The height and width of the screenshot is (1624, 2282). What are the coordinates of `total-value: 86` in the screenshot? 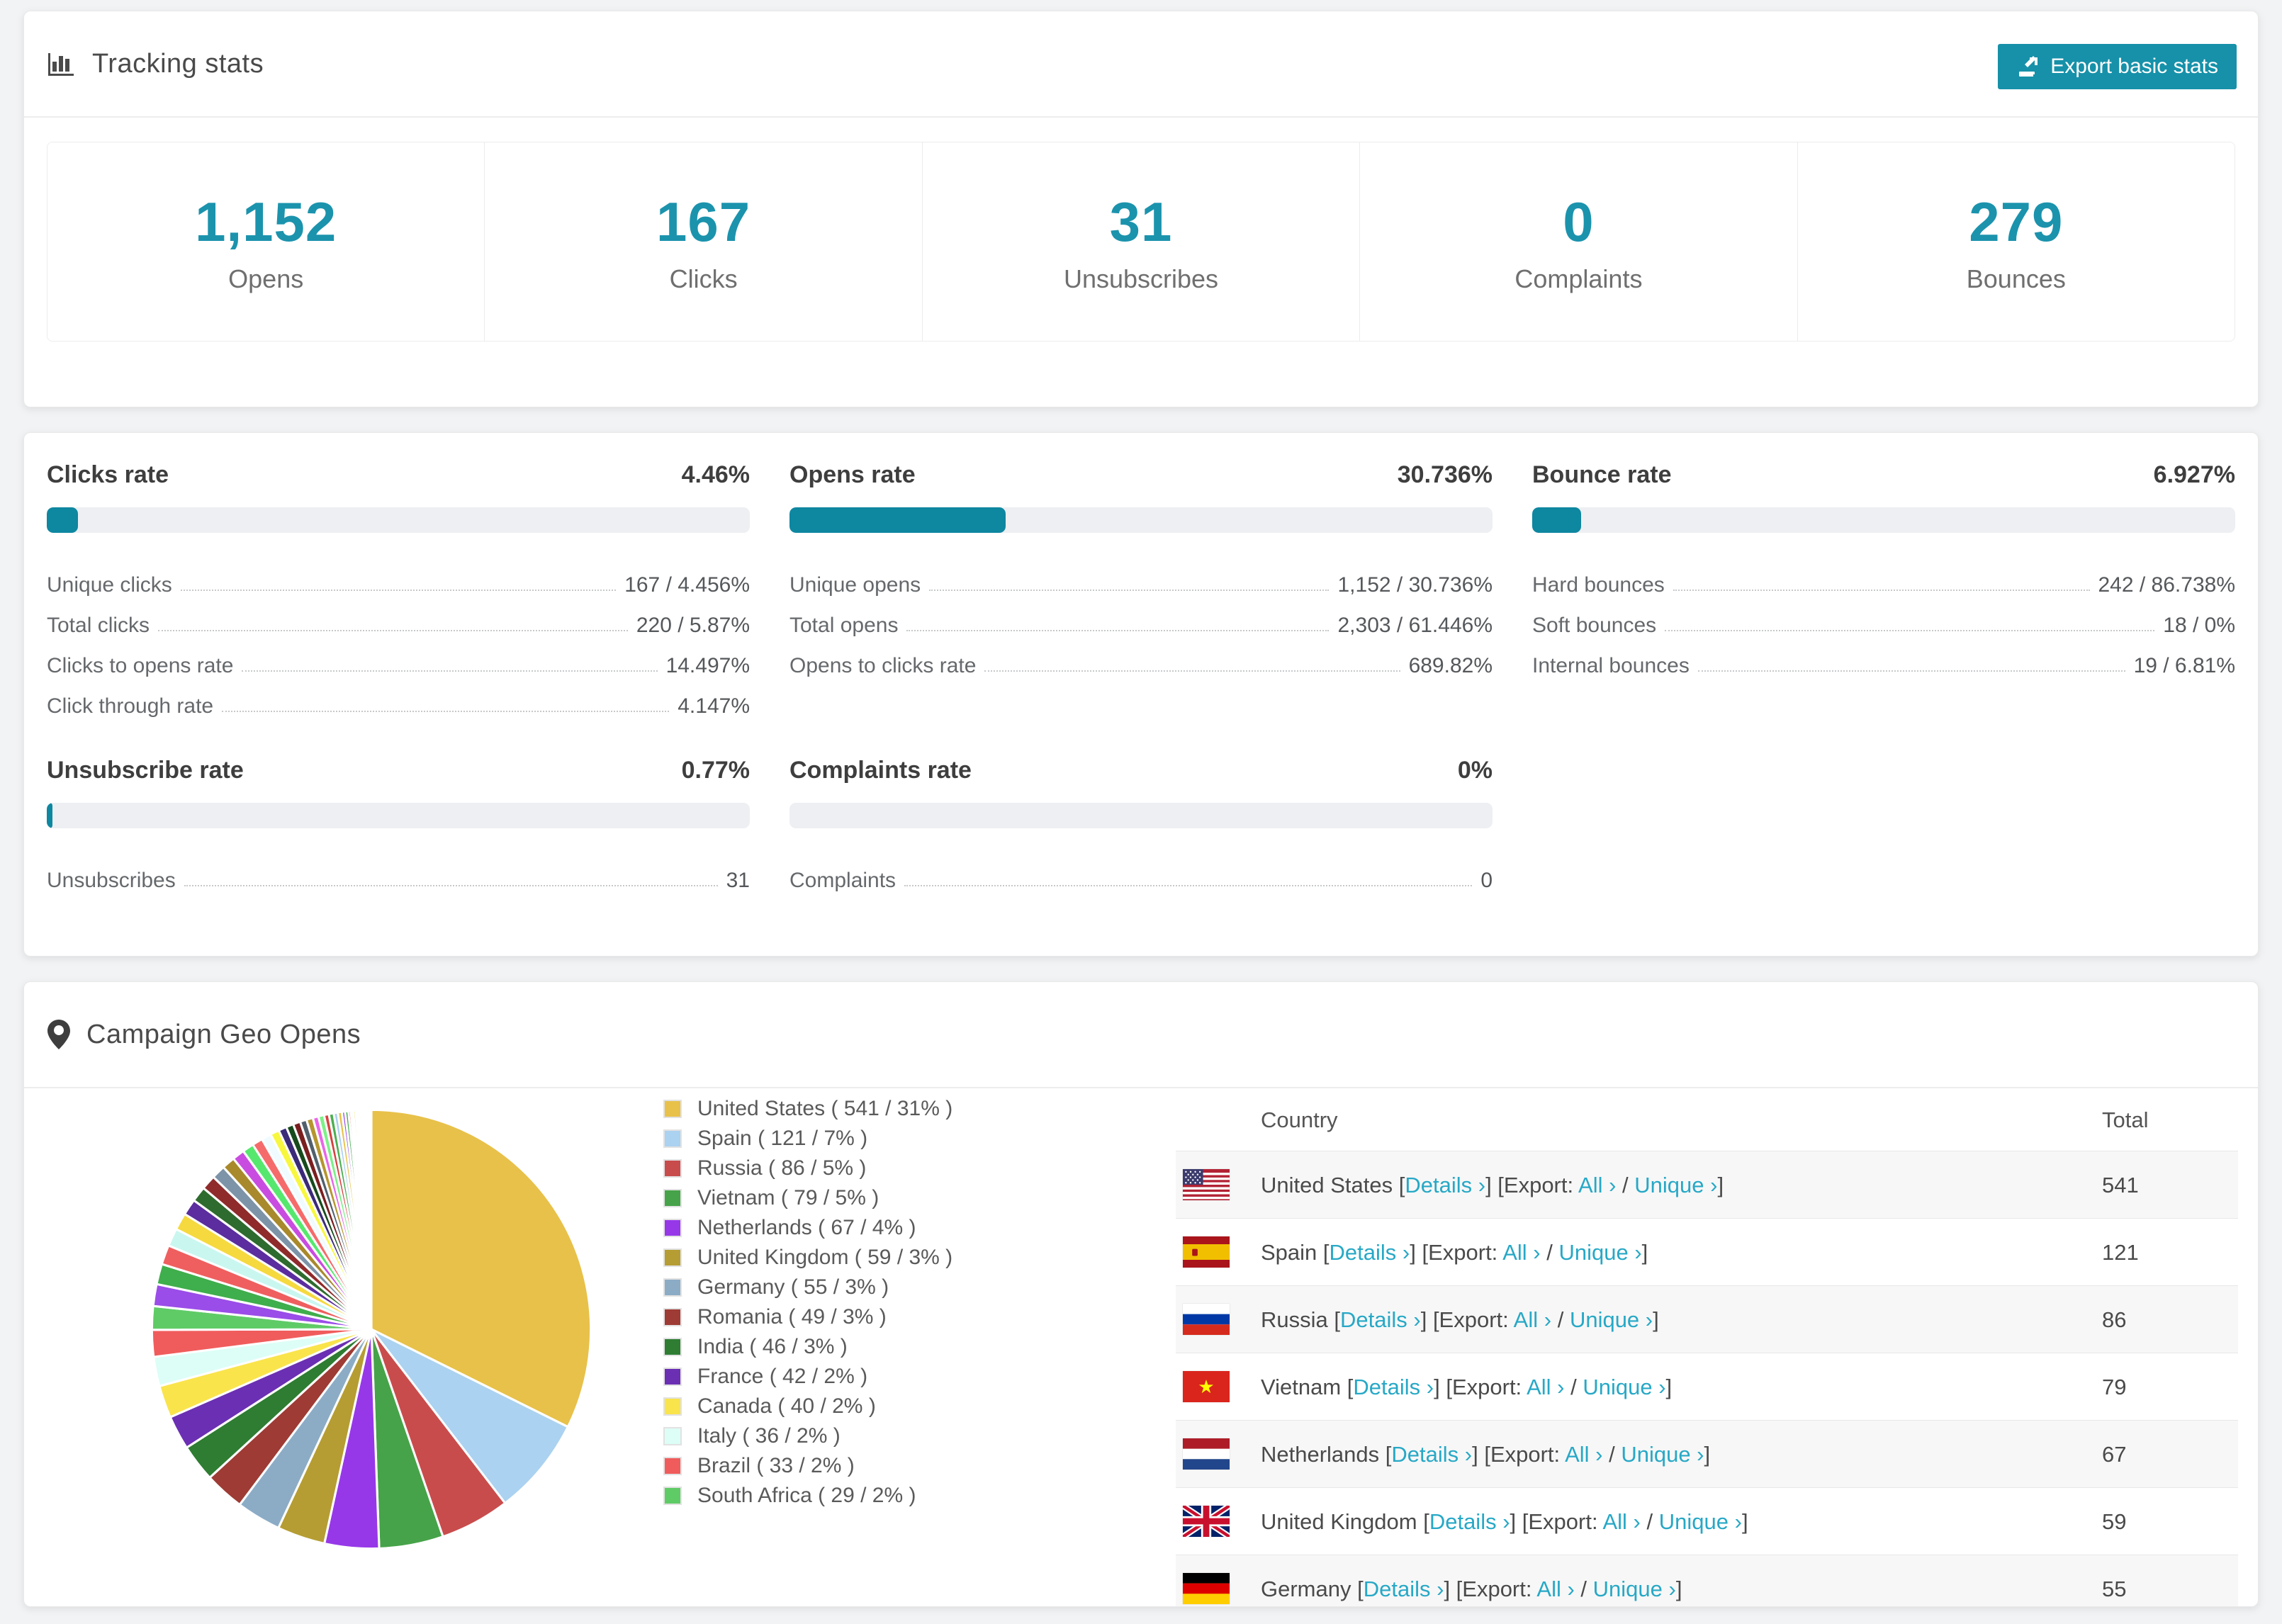 It's located at (2114, 1320).